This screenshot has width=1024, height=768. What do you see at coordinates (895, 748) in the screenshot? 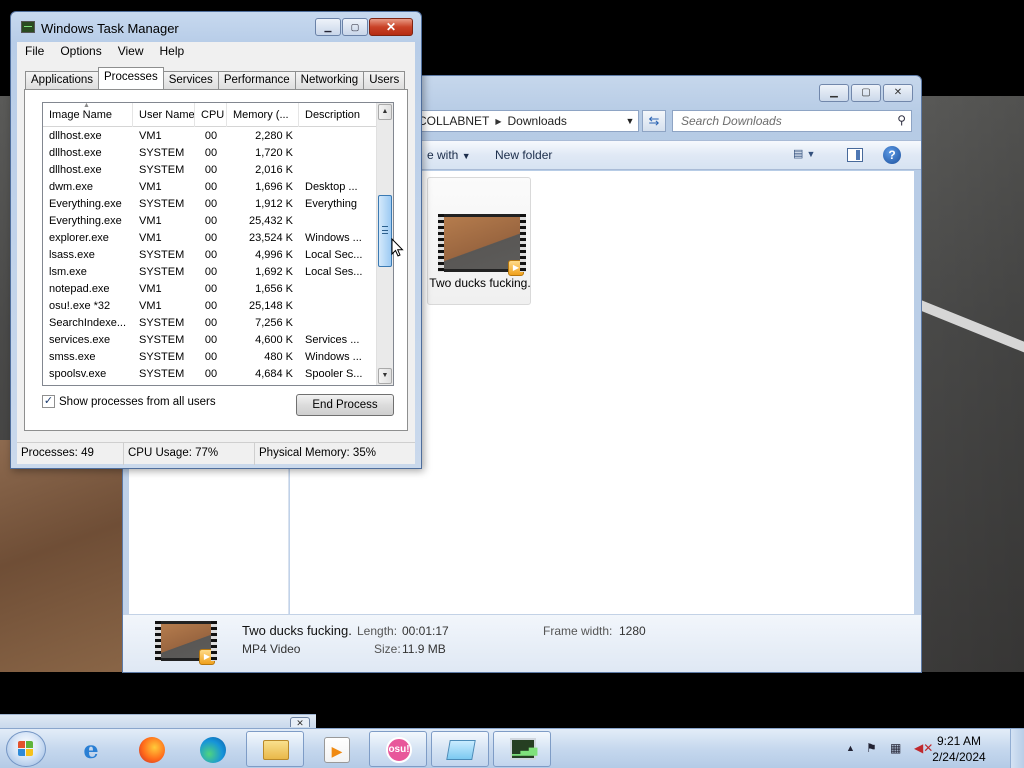
I see `network-icon: ▦` at bounding box center [895, 748].